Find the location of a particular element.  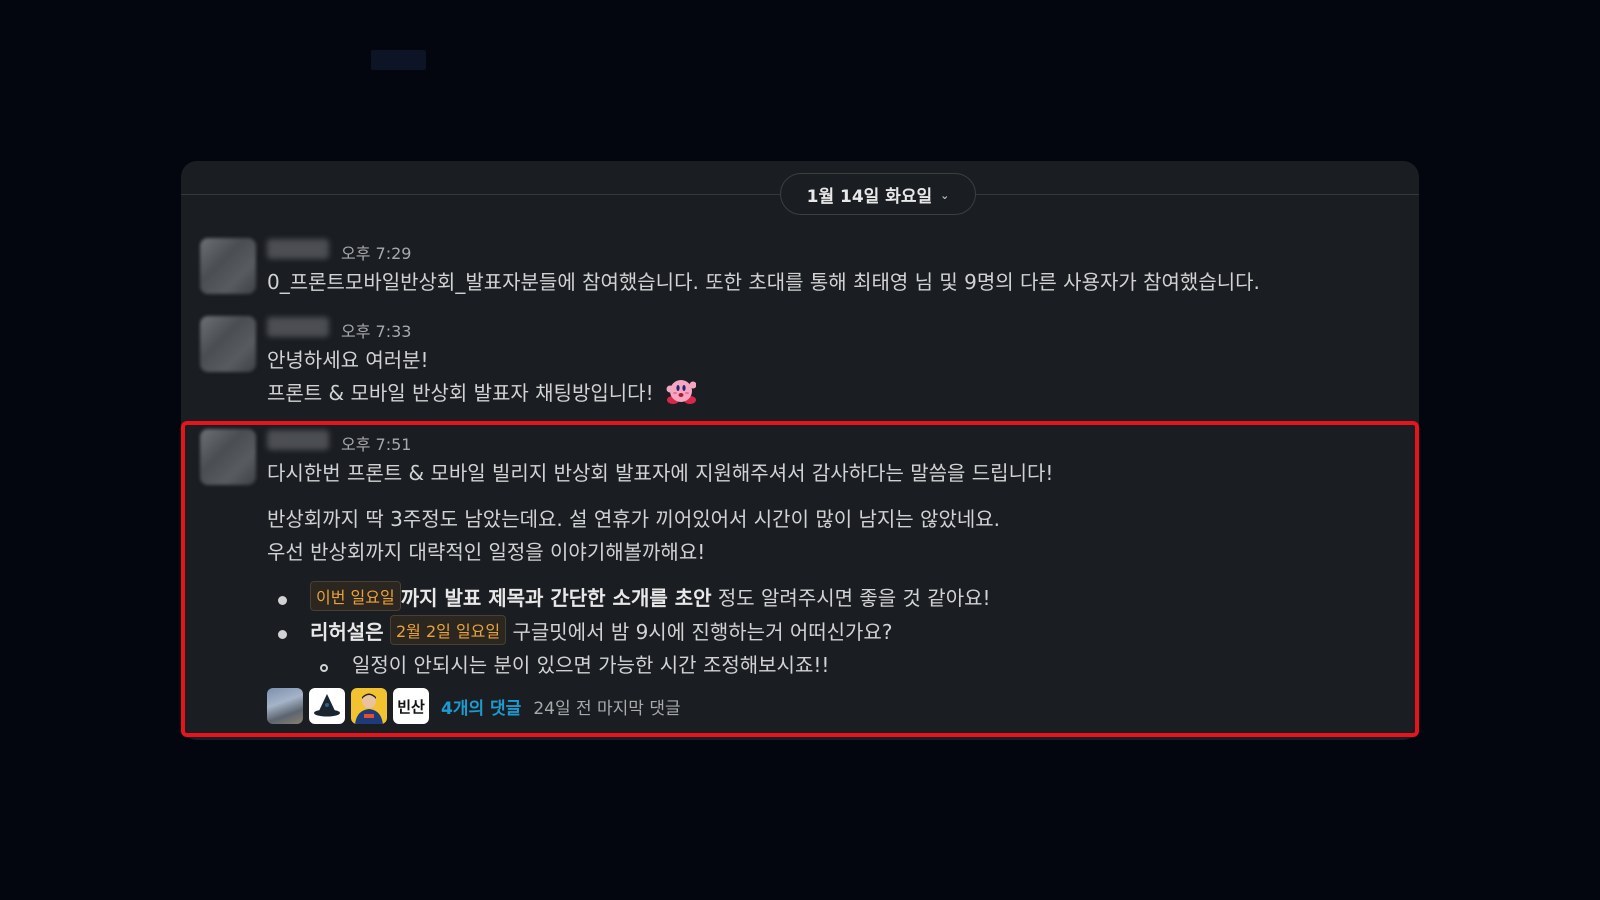

date-divider-button: 1월 14일 화요일 ⌄ is located at coordinates (878, 194).